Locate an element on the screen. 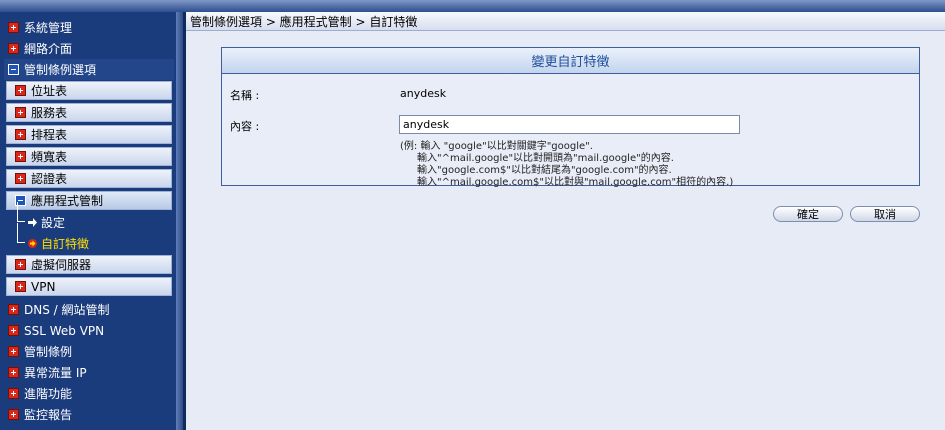  sidebar-item-label: 設定 is located at coordinates (53, 222).